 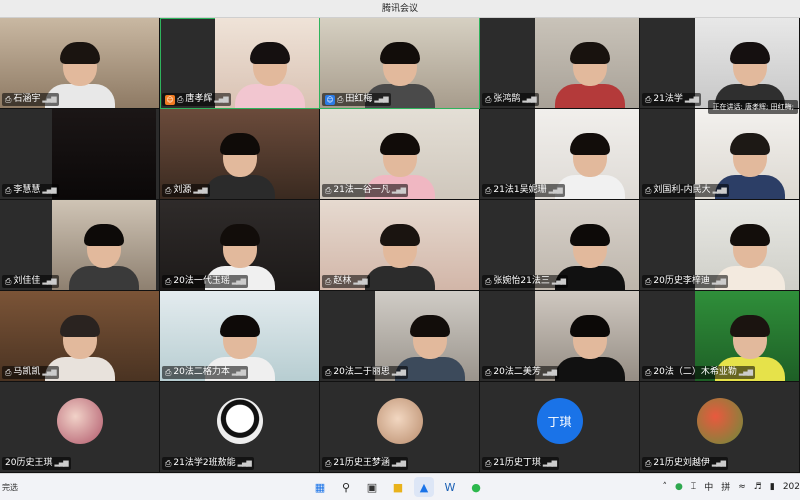 I want to click on text-avatar: 丁琪, so click(x=559, y=421).